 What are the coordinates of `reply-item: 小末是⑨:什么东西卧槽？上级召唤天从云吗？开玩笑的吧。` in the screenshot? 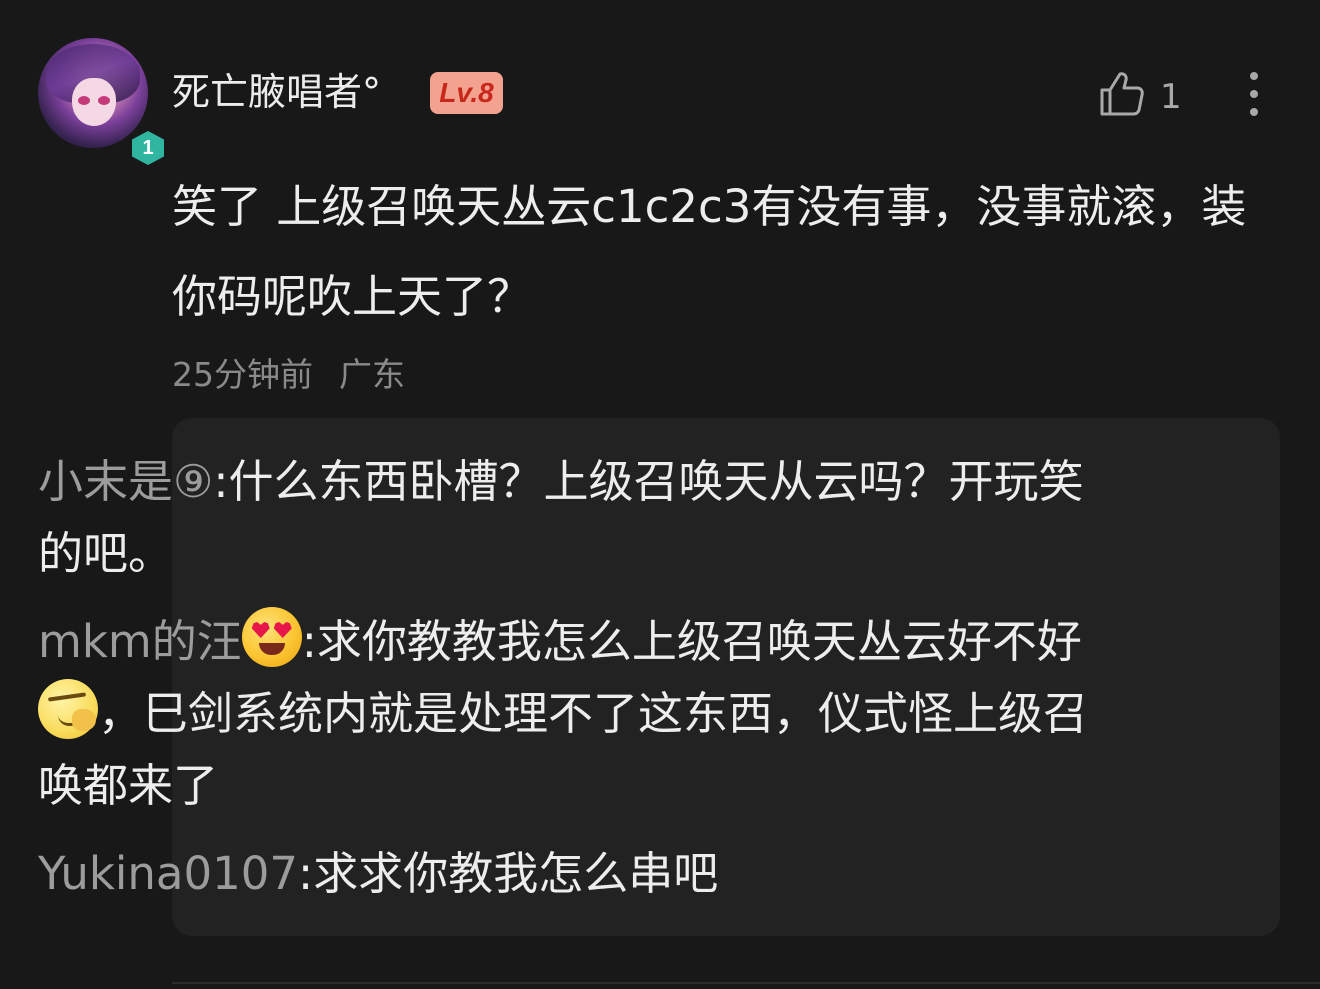 It's located at (563, 518).